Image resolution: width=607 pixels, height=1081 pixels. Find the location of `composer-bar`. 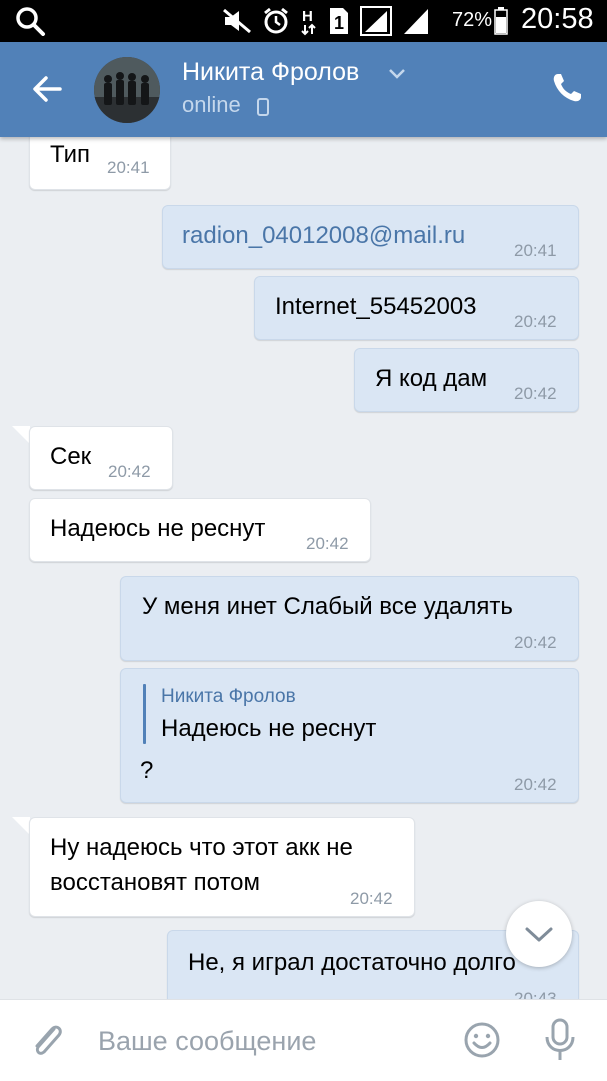

composer-bar is located at coordinates (303, 1040).